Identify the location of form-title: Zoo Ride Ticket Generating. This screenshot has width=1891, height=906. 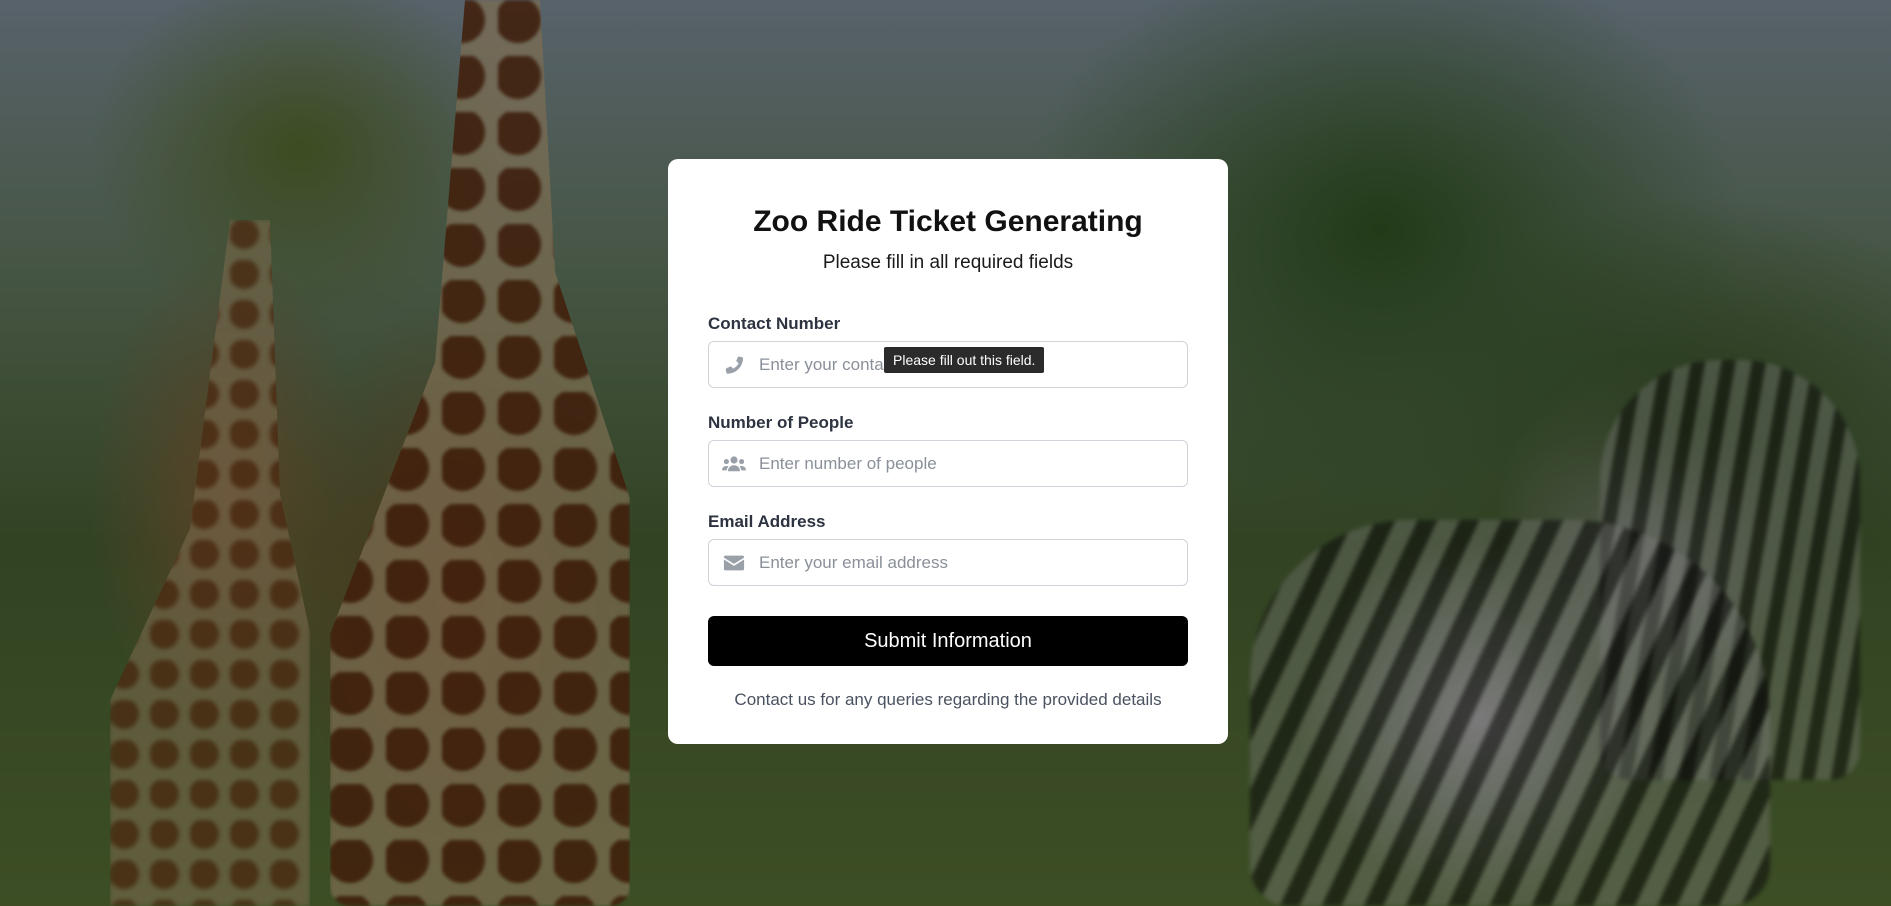
(948, 221).